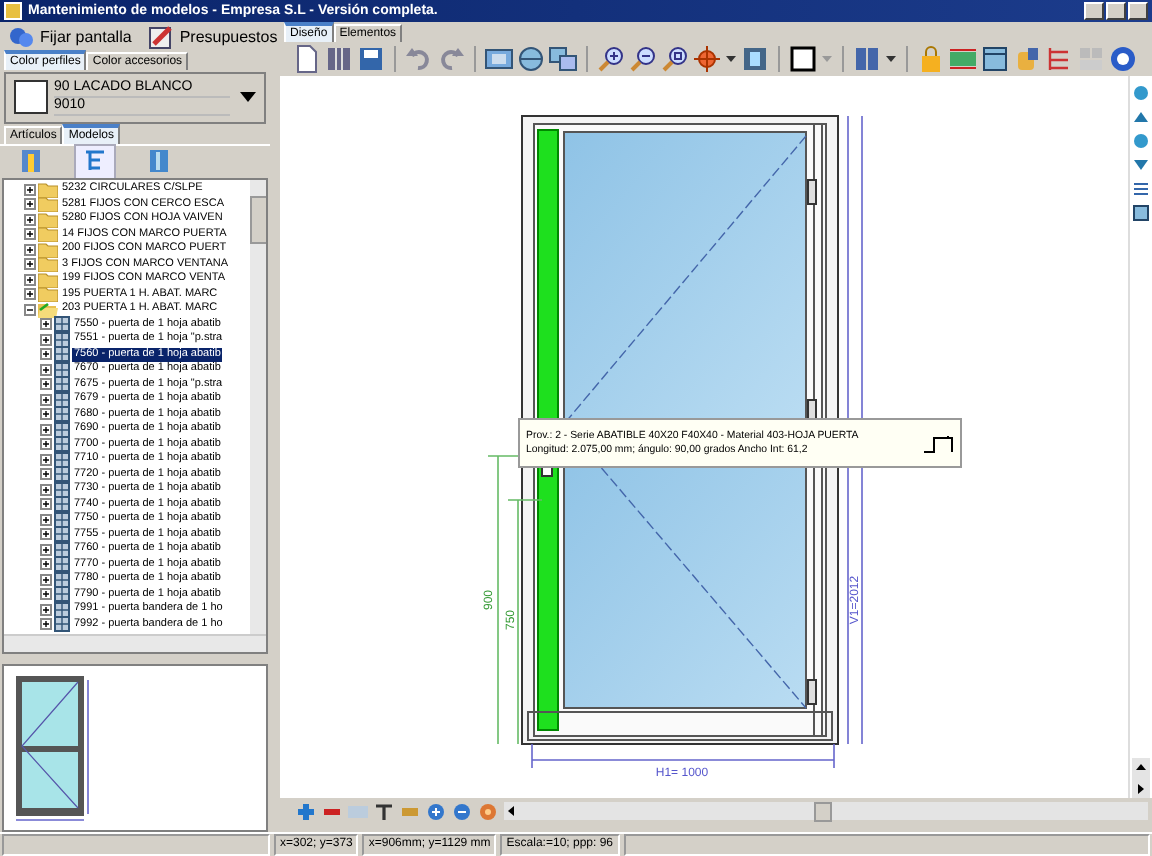 The image size is (1152, 856). I want to click on arrow-up-icon, so click(1141, 767).